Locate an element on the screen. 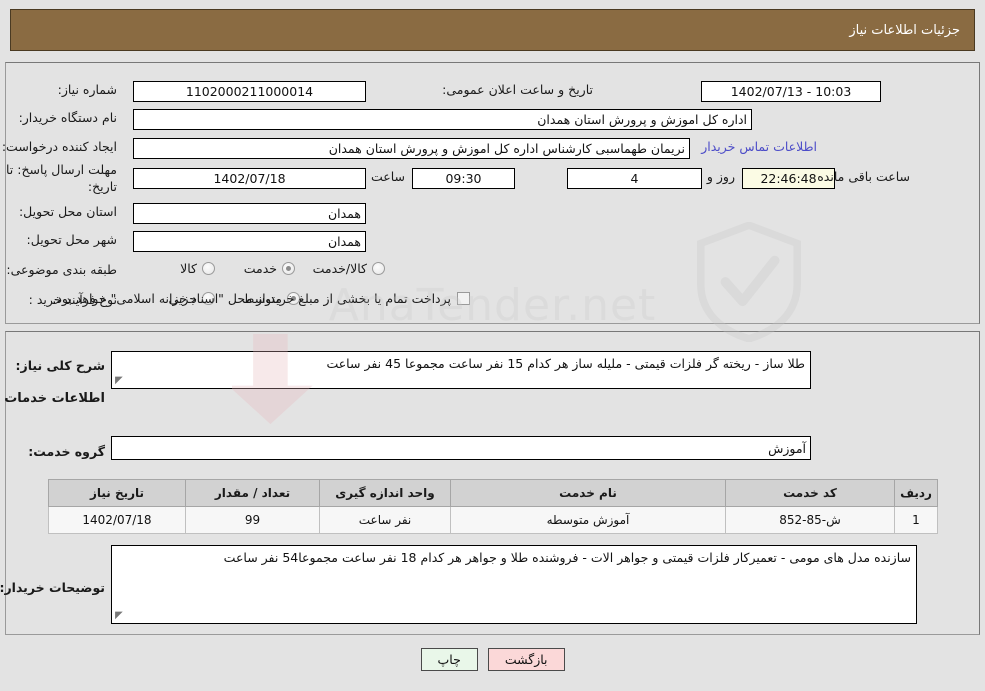 The image size is (985, 691). service-group-value: آموزش is located at coordinates (461, 448).